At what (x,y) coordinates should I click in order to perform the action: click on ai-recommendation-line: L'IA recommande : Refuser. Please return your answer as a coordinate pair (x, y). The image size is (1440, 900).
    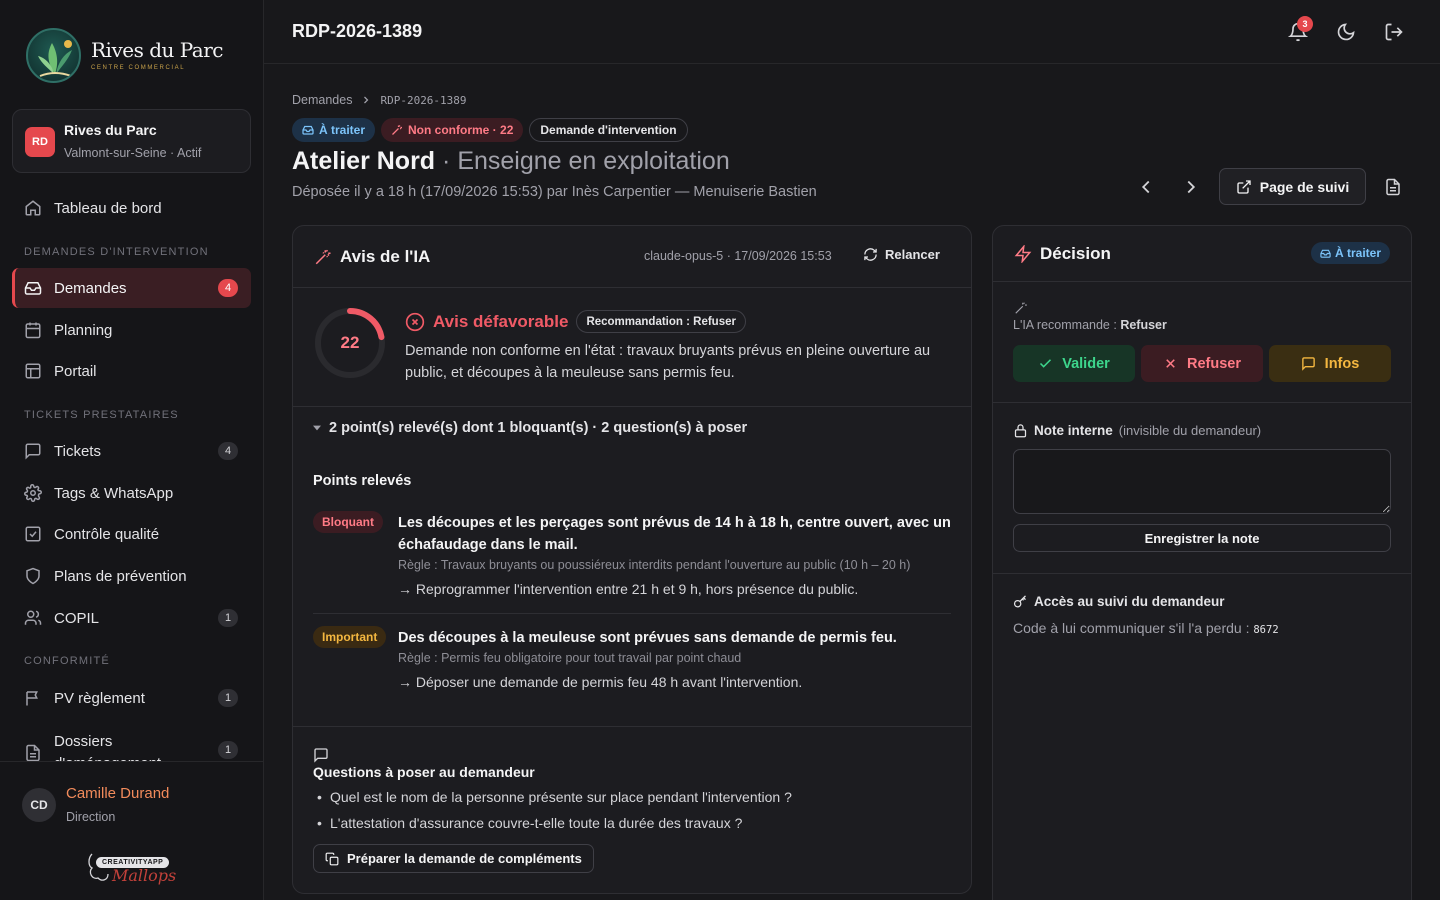
    Looking at the image, I should click on (1090, 325).